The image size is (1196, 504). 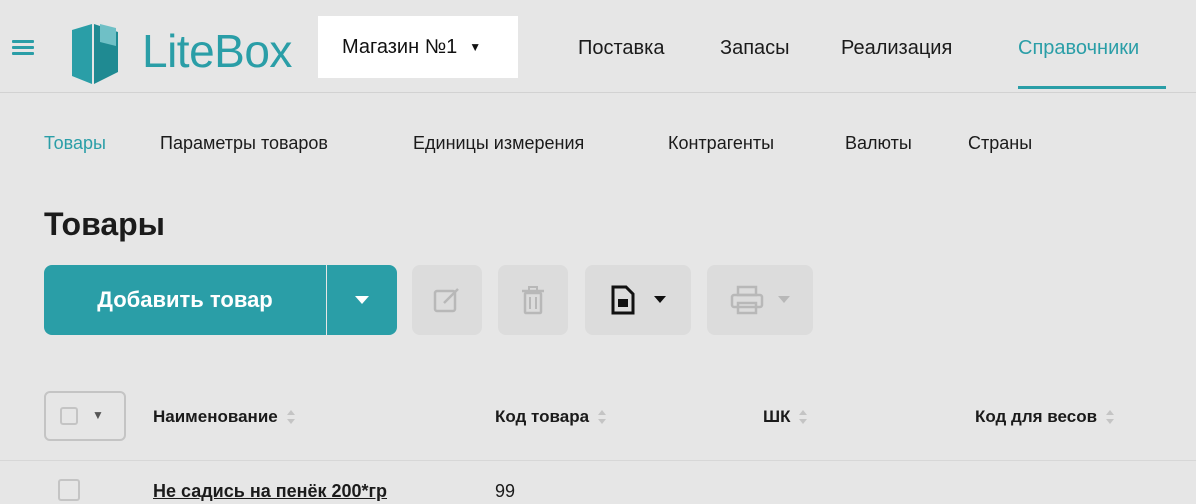 I want to click on table-header-divider, so click(x=598, y=460).